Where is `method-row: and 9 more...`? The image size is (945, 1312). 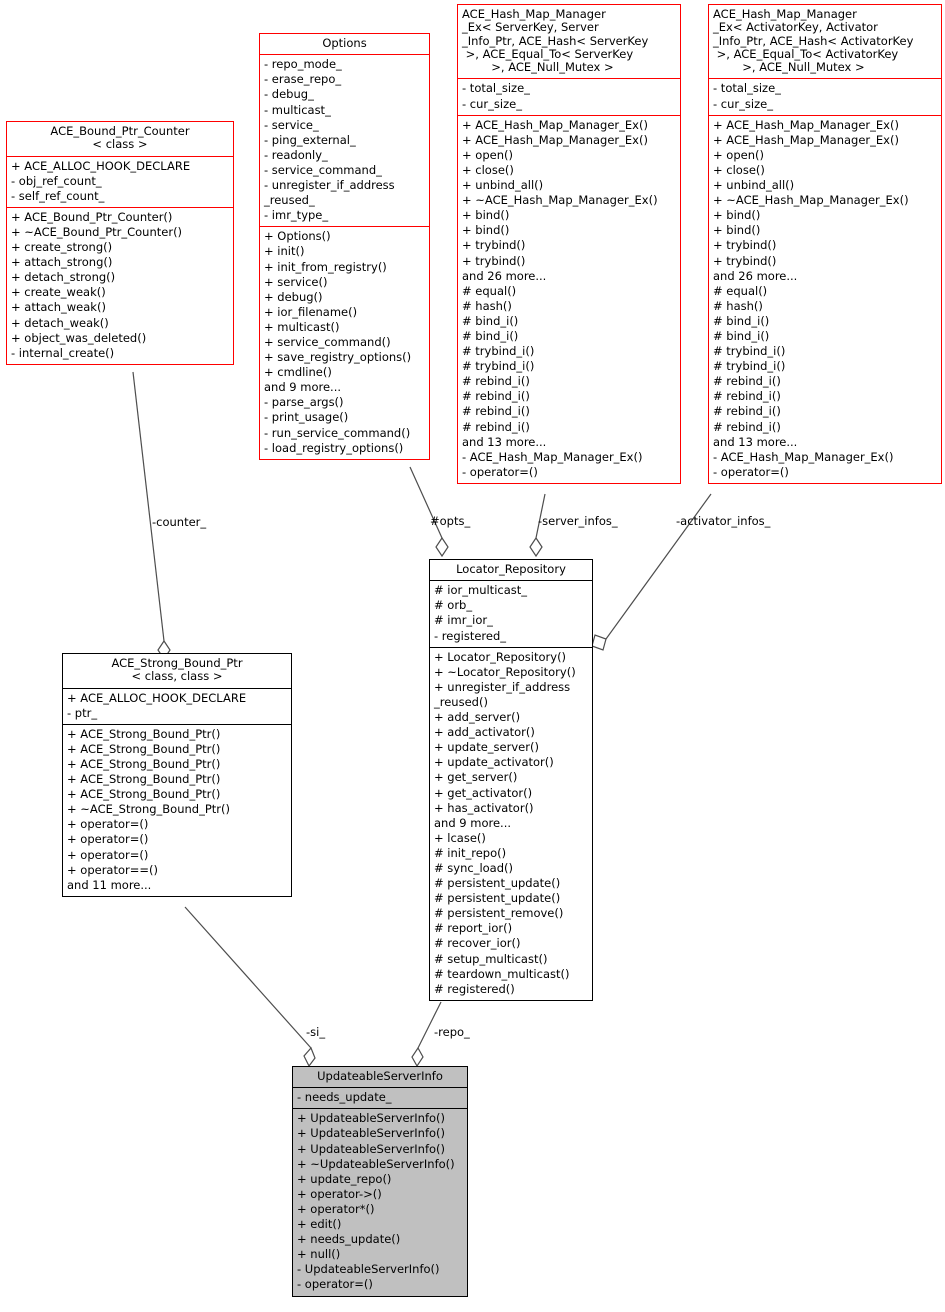 method-row: and 9 more... is located at coordinates (303, 387).